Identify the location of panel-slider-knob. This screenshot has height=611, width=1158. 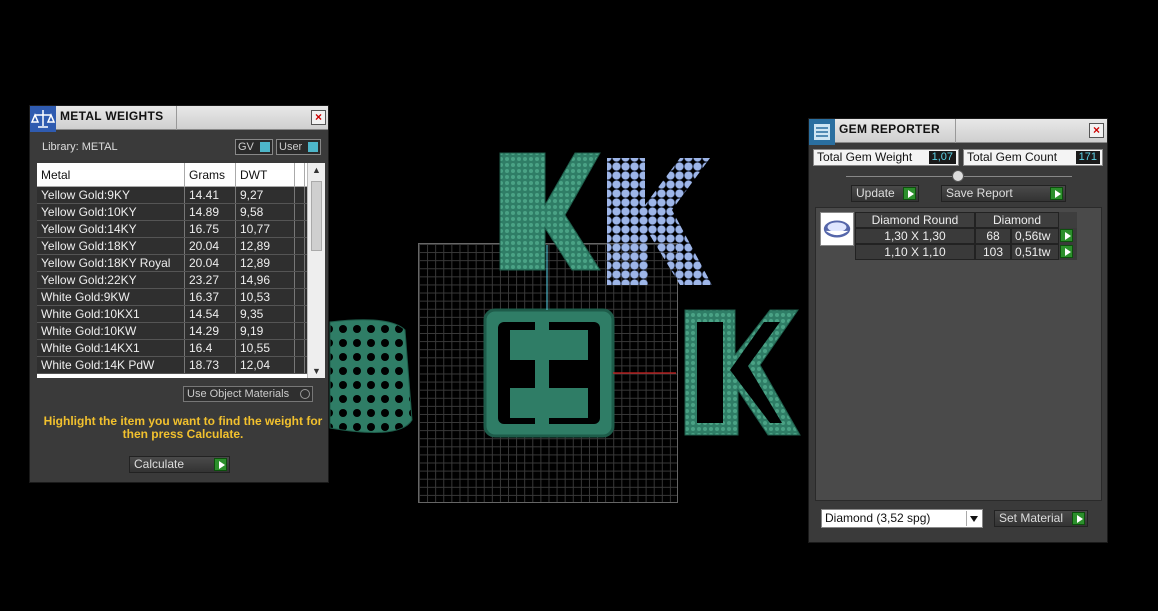
(958, 176).